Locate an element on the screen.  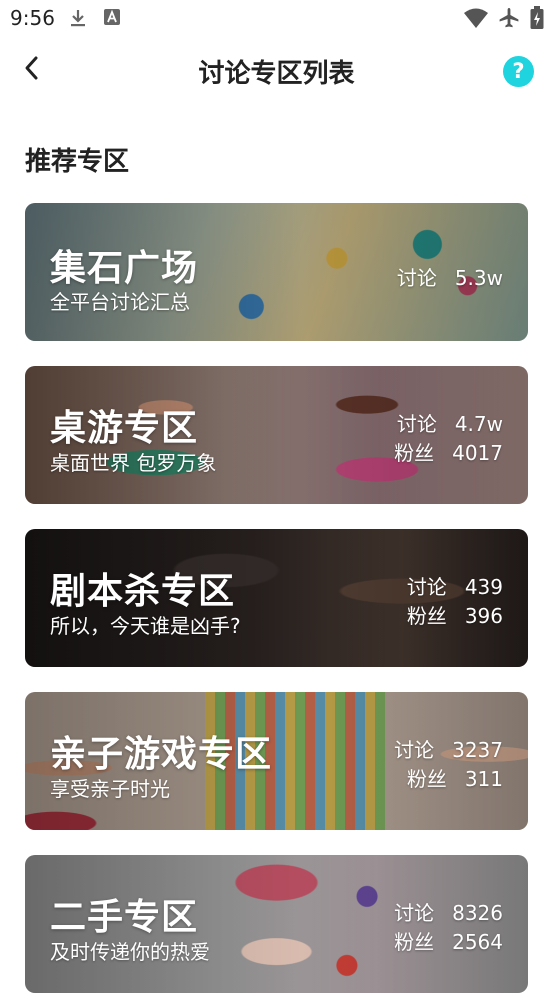
wifi-icon is located at coordinates (476, 20).